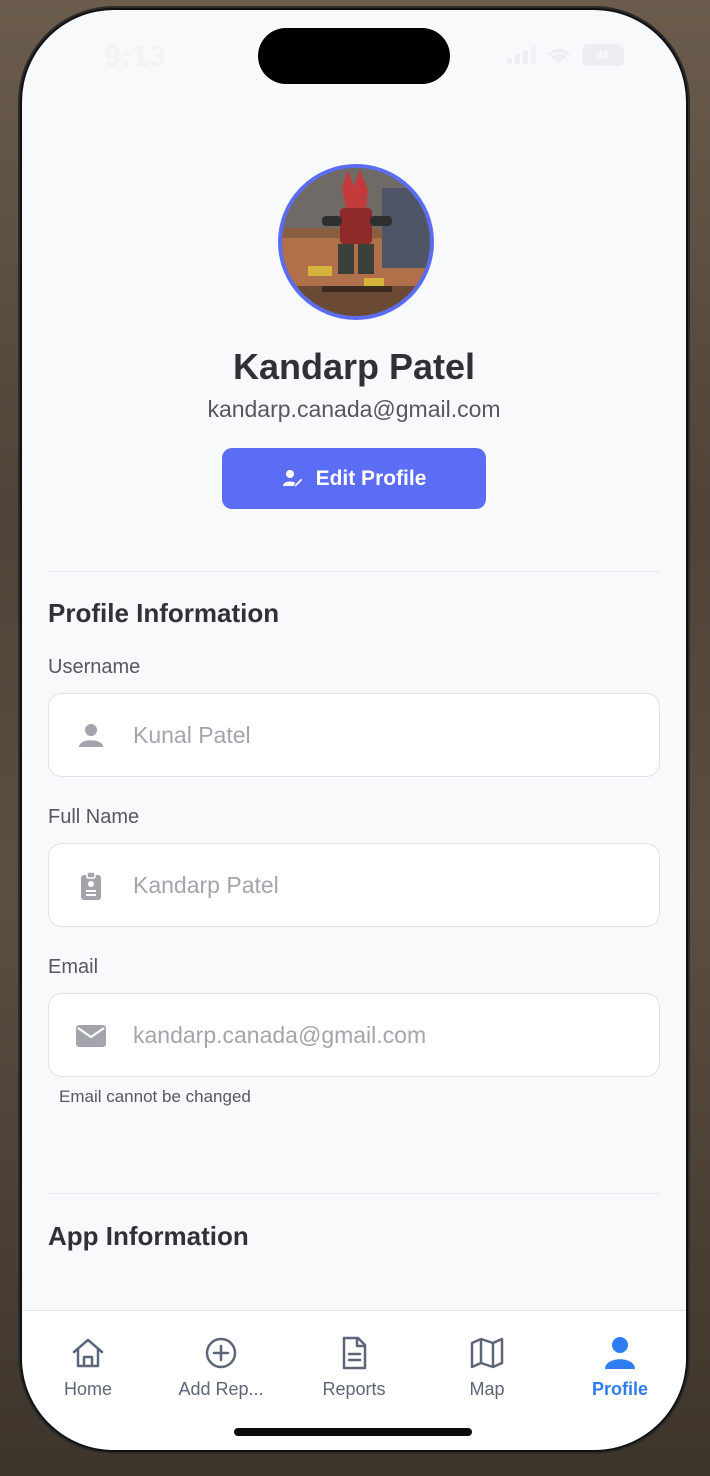  What do you see at coordinates (521, 55) in the screenshot?
I see `signal-icon` at bounding box center [521, 55].